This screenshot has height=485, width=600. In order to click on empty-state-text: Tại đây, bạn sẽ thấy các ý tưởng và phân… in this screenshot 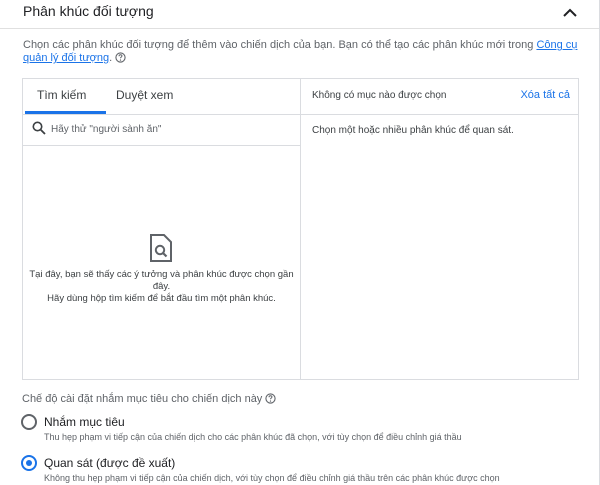, I will do `click(161, 287)`.